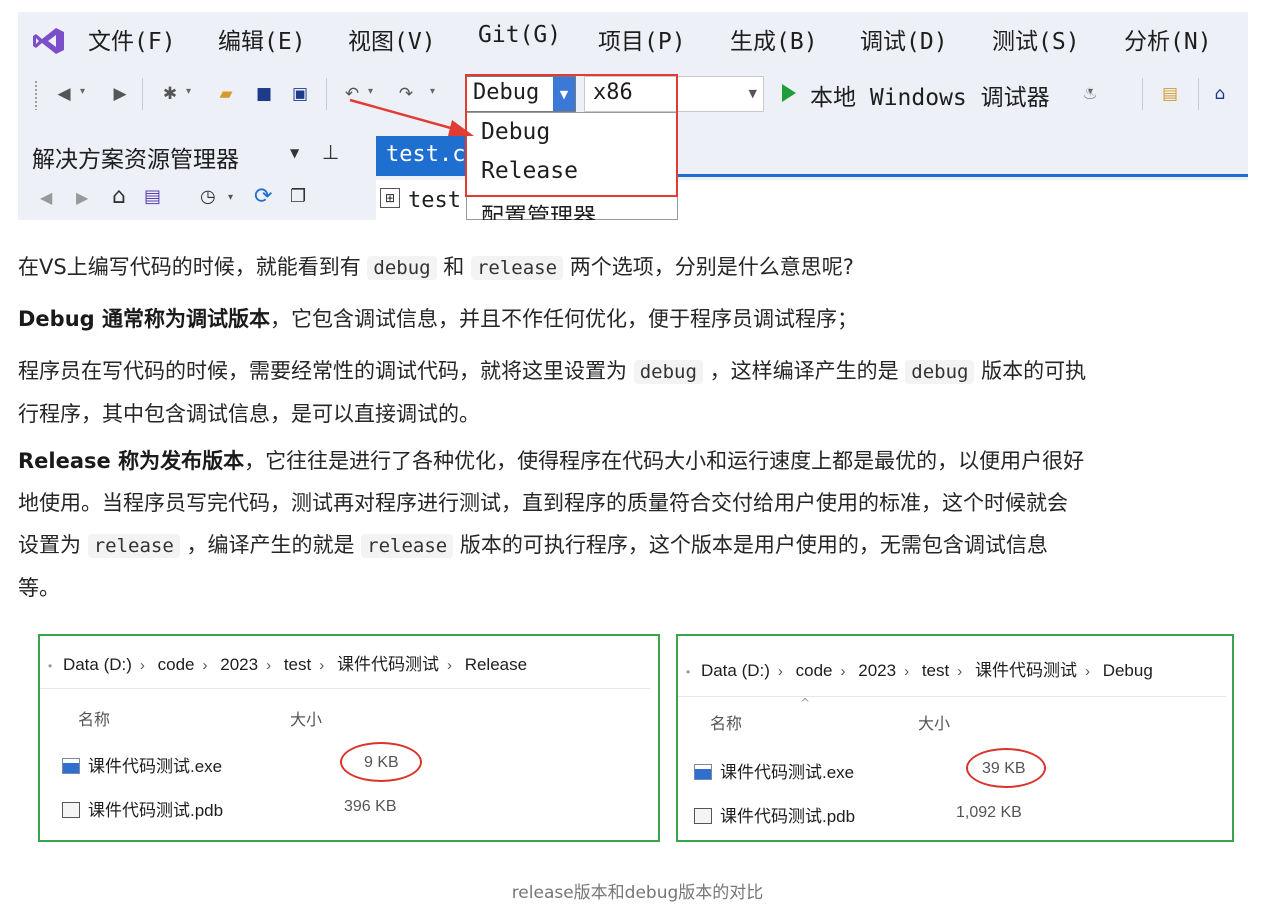  Describe the element at coordinates (519, 35) in the screenshot. I see `menu-git: Git(G)` at that location.